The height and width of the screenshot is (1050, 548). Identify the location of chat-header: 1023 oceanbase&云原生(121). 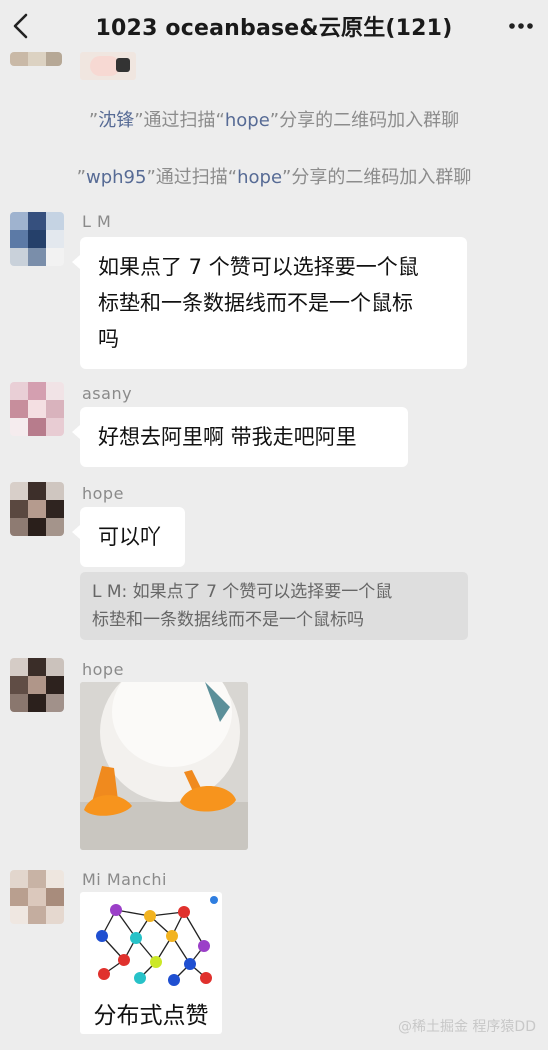
(274, 26).